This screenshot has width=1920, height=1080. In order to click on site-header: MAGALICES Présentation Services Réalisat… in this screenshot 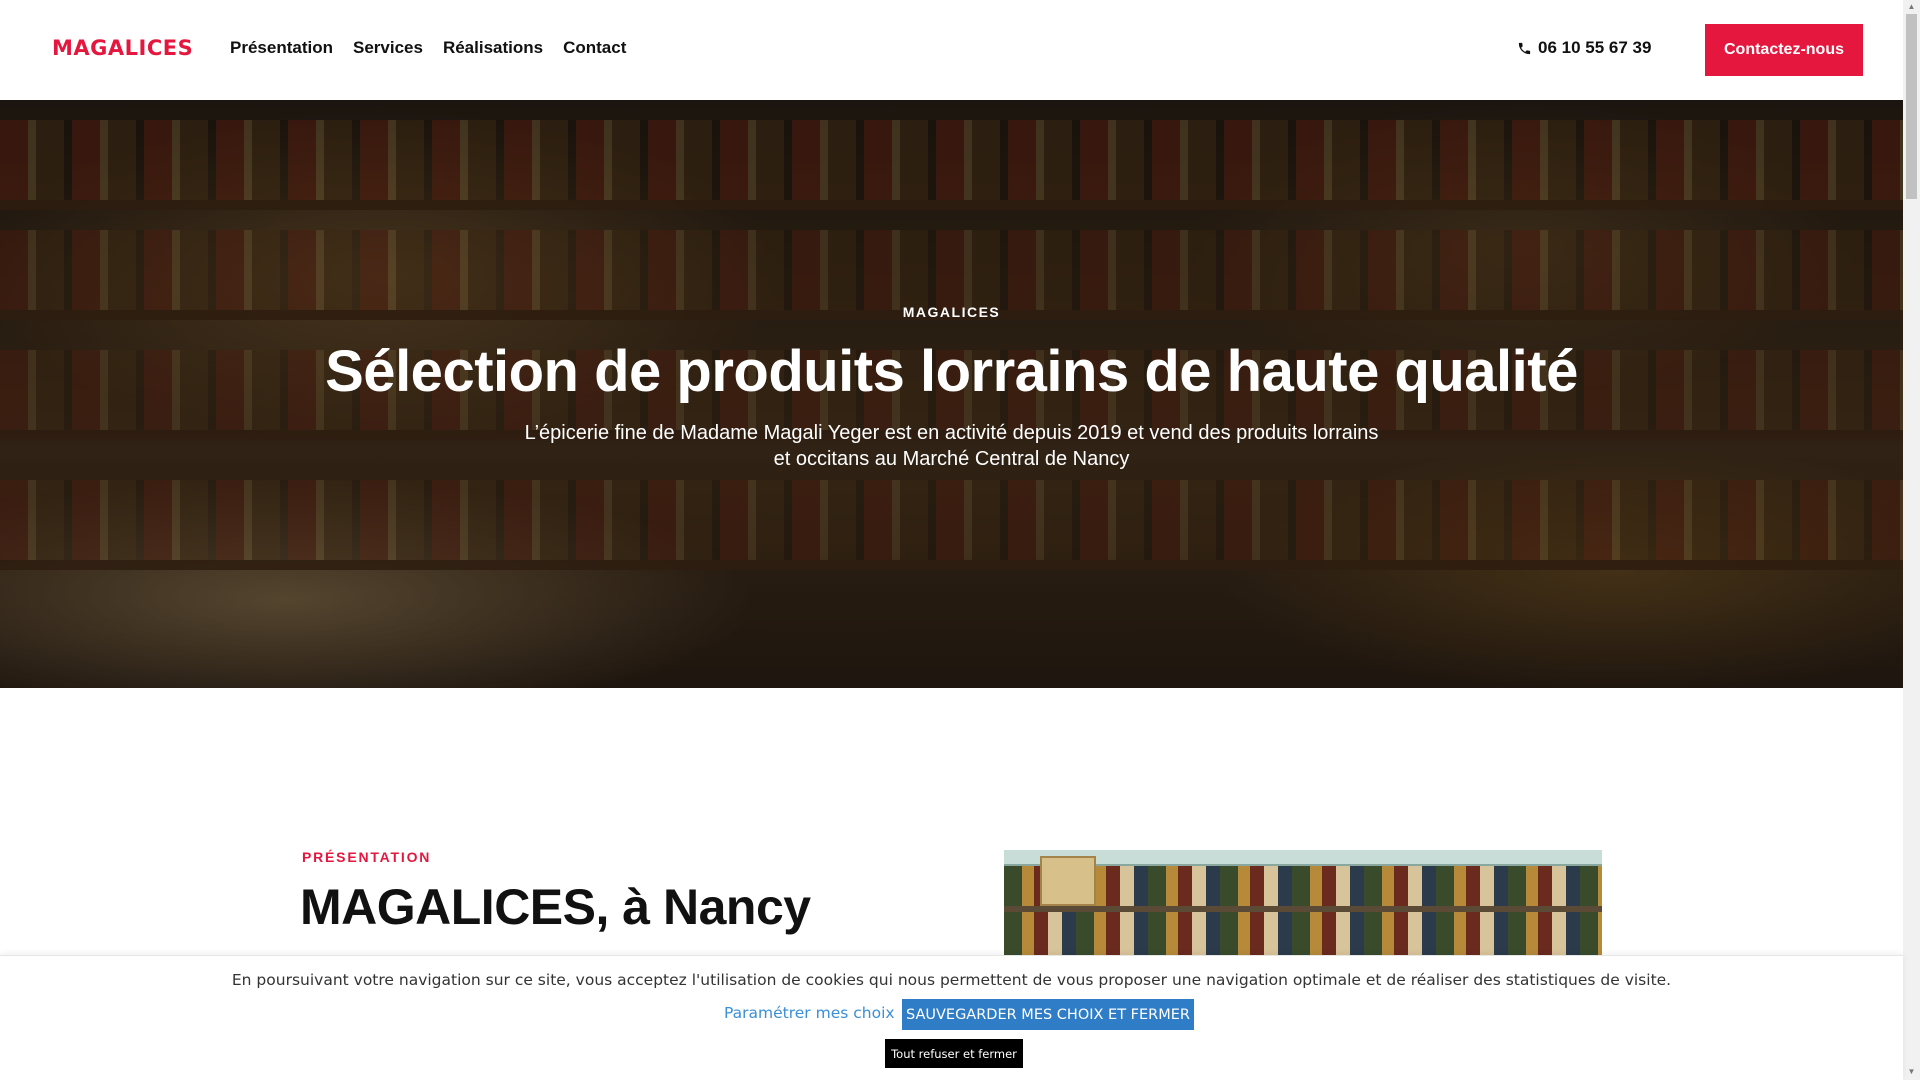, I will do `click(951, 50)`.